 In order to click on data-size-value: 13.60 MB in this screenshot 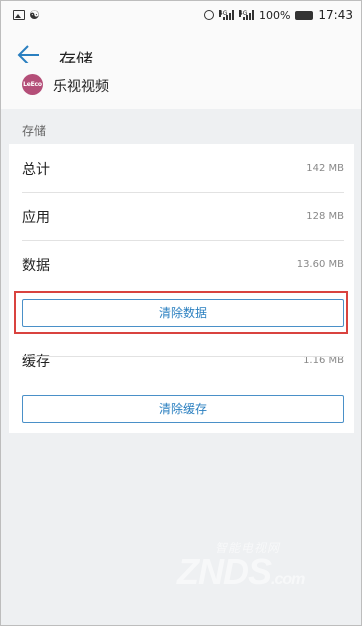, I will do `click(320, 264)`.